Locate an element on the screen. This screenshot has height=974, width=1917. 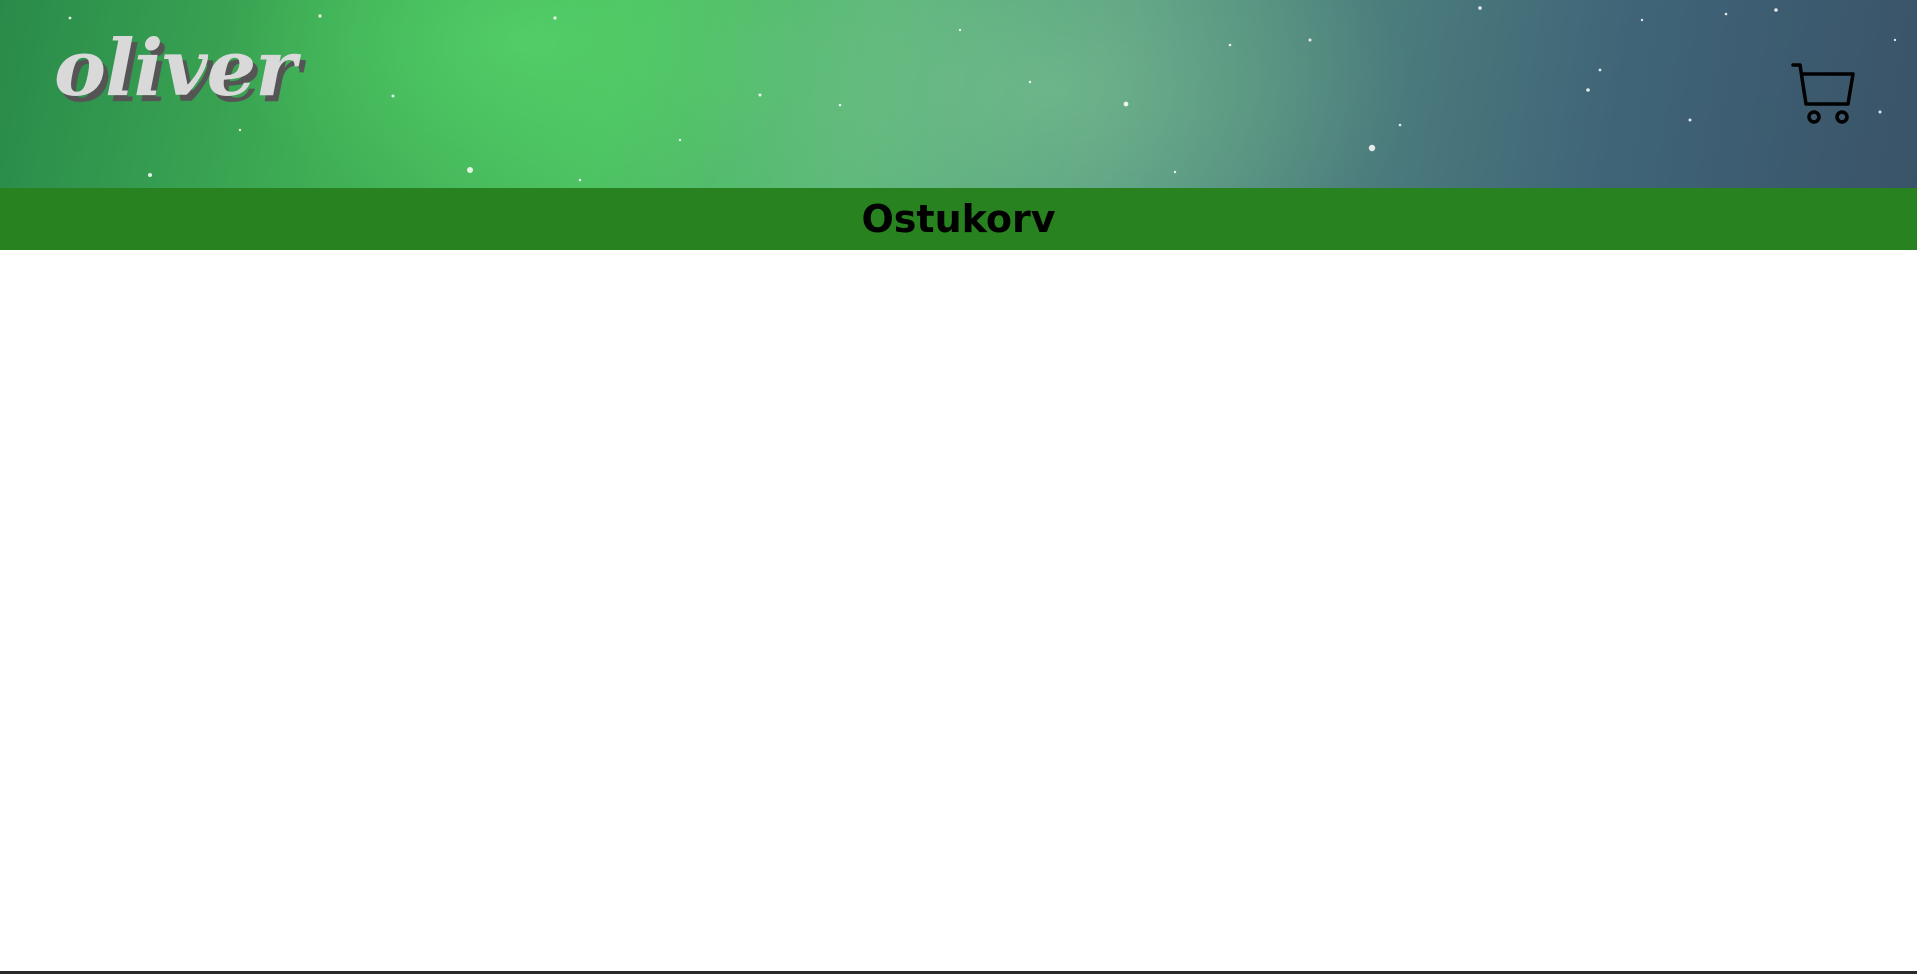
page-title: Ostukorv is located at coordinates (958, 219).